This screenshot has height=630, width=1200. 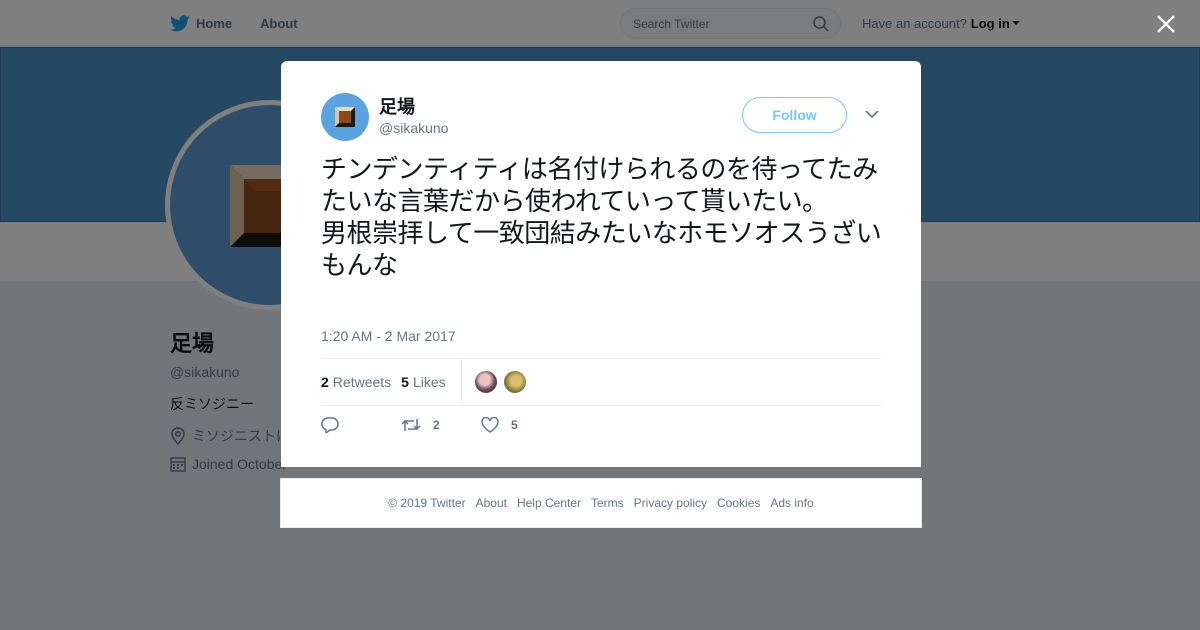 I want to click on footer-terms: Terms, so click(x=607, y=503).